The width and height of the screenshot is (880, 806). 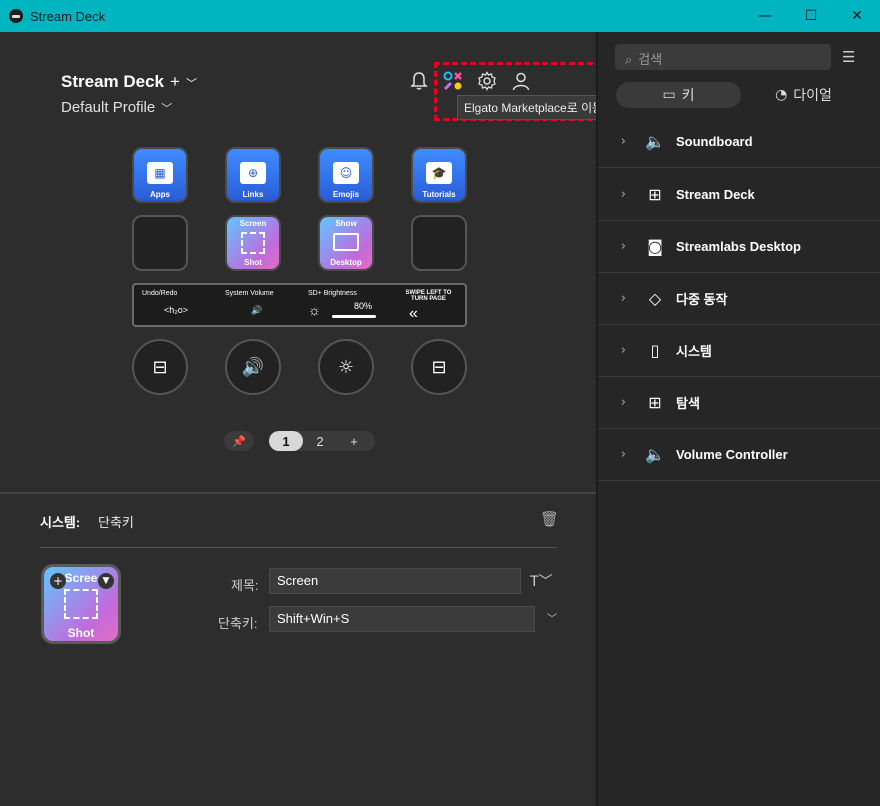 What do you see at coordinates (714, 141) in the screenshot?
I see `category-label: Soundboard` at bounding box center [714, 141].